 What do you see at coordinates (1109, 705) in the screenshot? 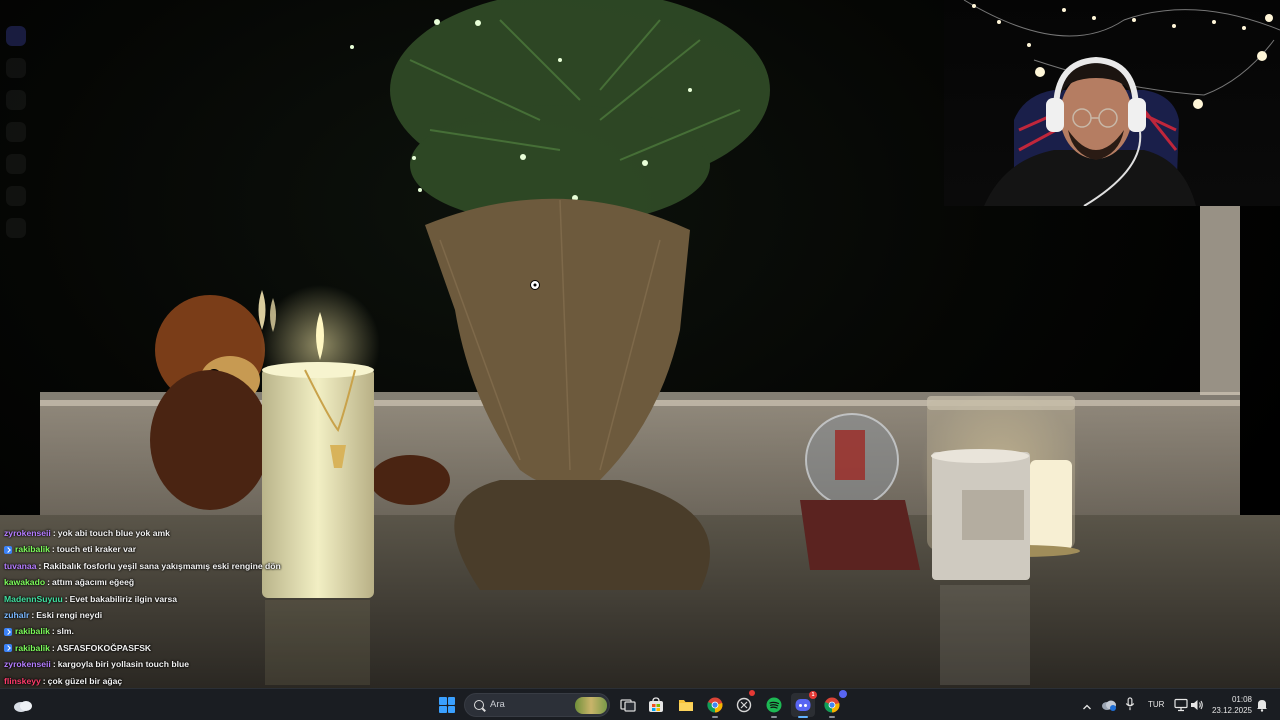
I see `onedrive-cloud-icon` at bounding box center [1109, 705].